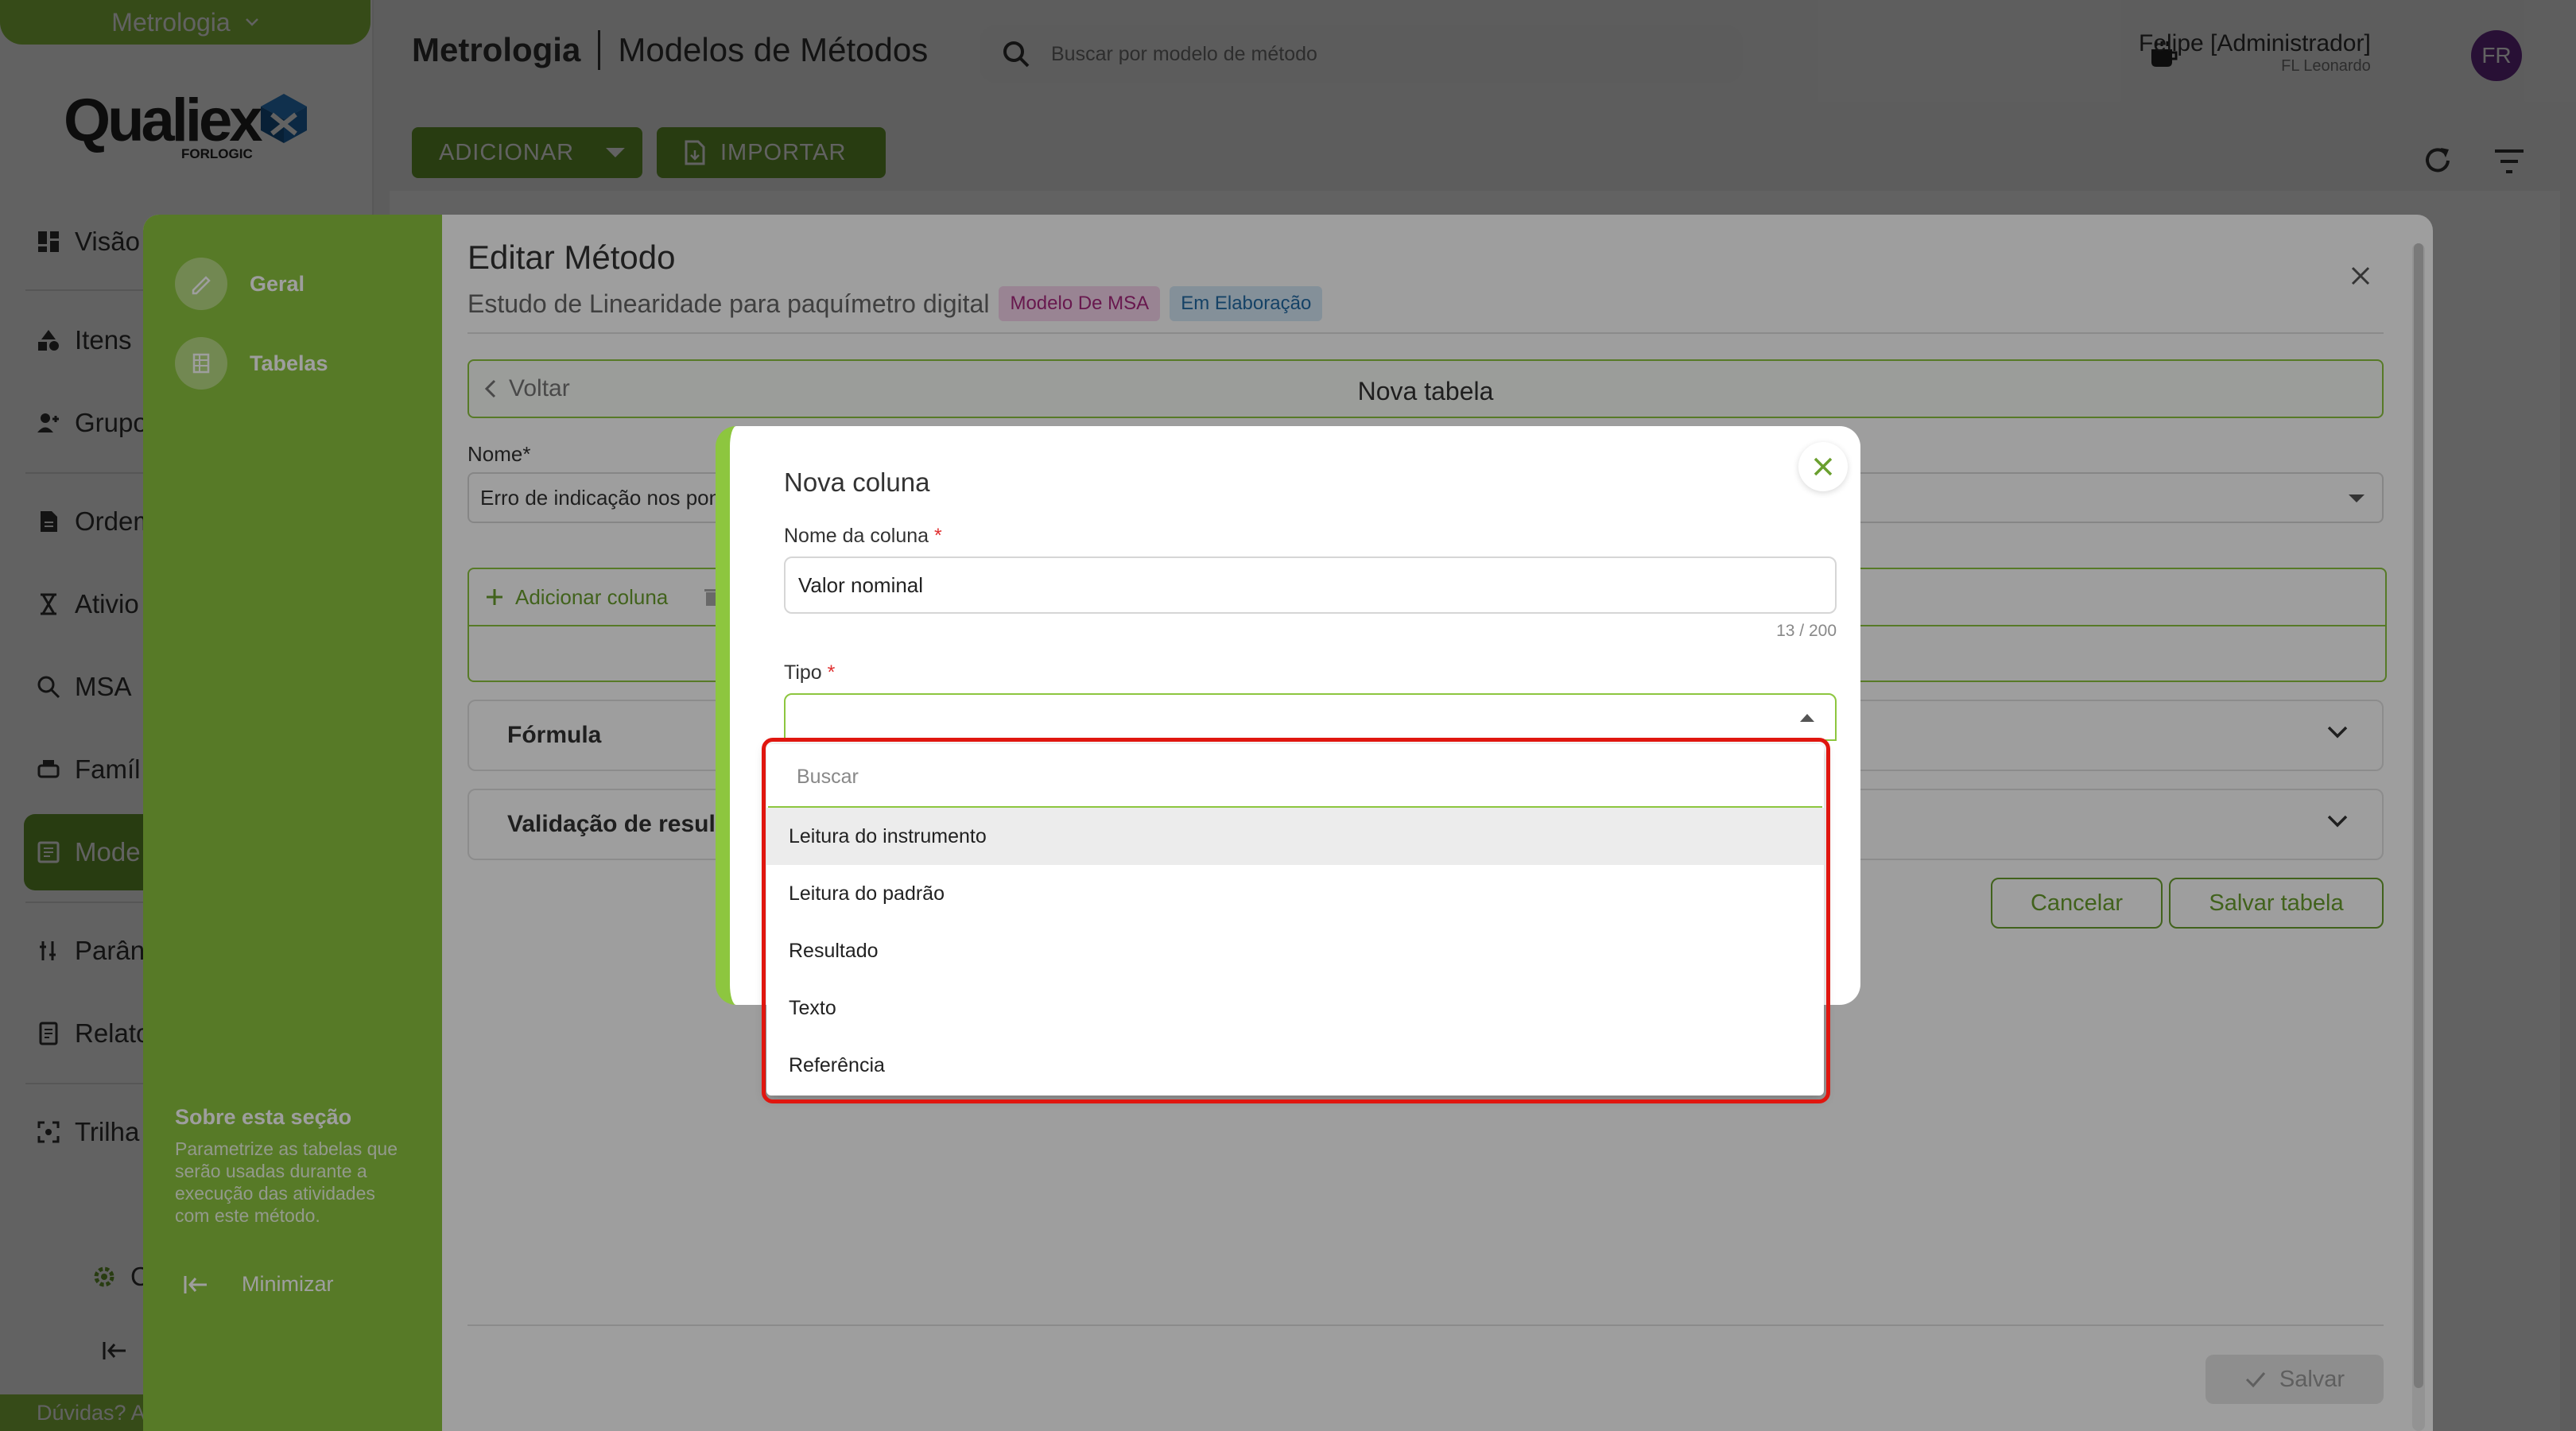  I want to click on column-name-label: Nome da coluna *, so click(863, 536).